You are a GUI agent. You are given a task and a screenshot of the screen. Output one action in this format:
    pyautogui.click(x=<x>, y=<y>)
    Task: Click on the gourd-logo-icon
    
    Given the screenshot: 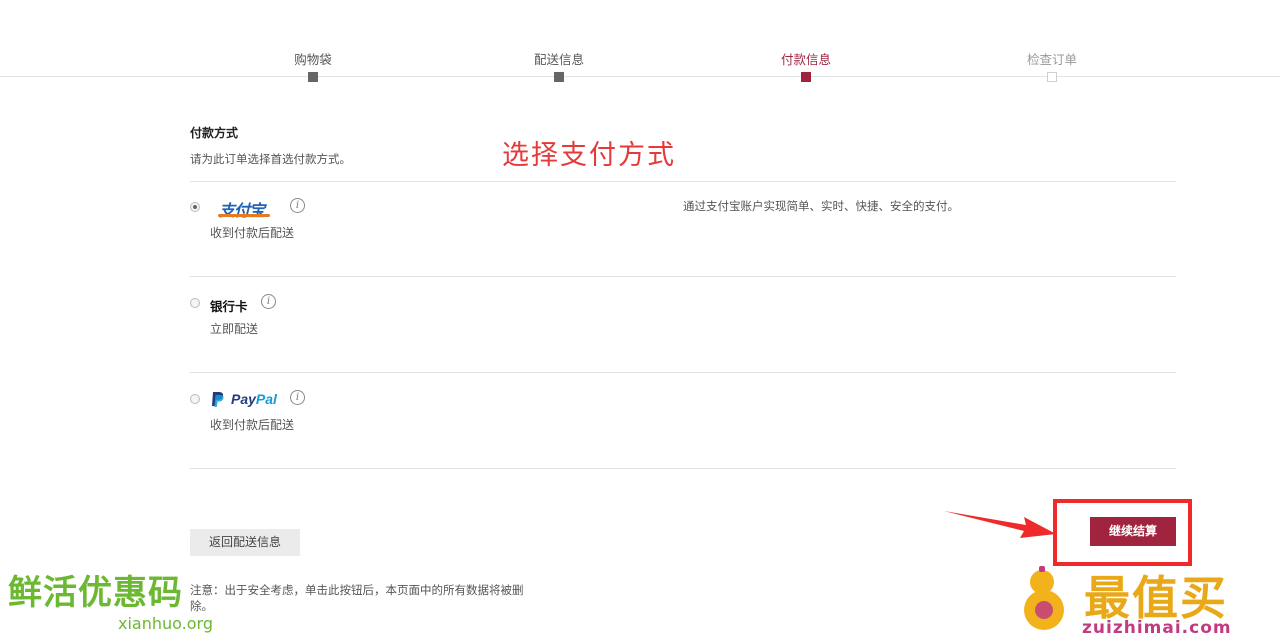 What is the action you would take?
    pyautogui.click(x=1044, y=598)
    